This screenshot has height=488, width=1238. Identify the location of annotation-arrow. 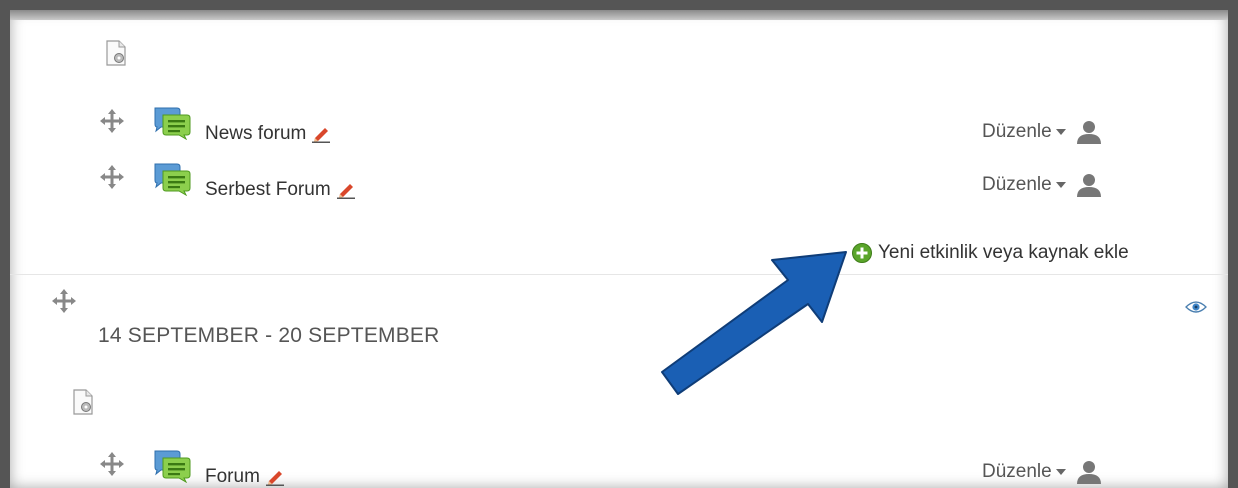
(754, 323).